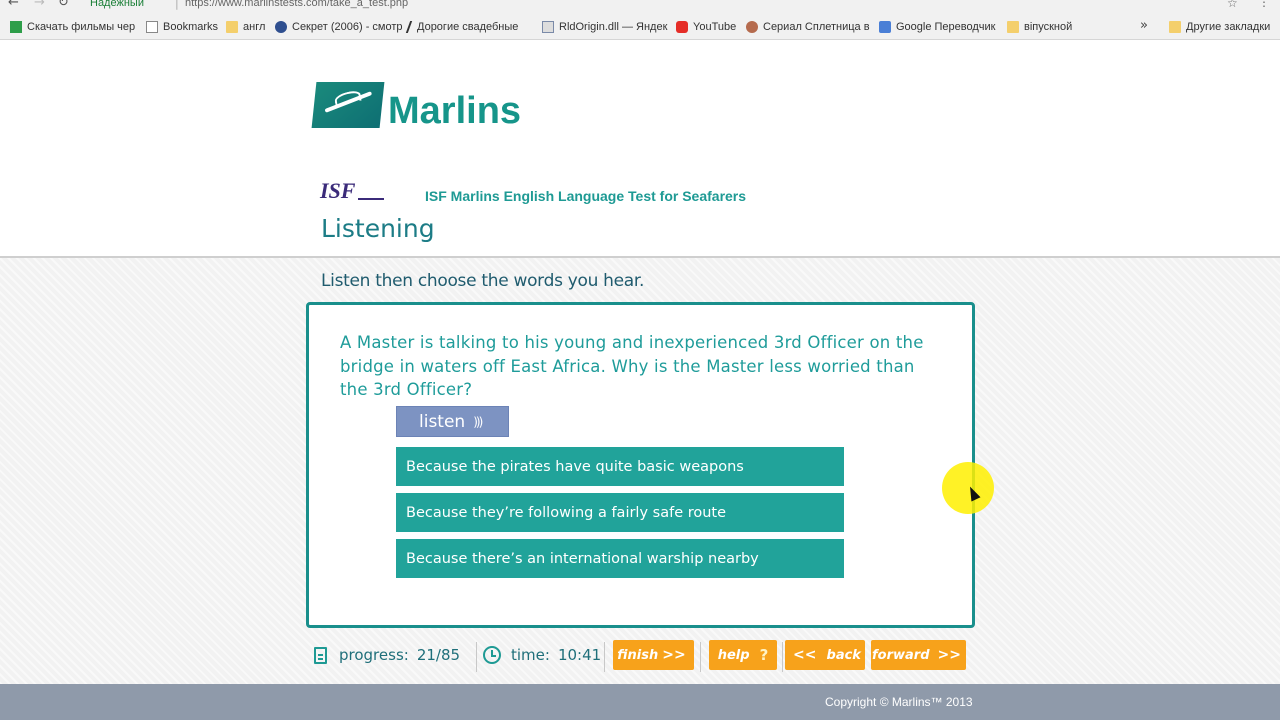  I want to click on face-icon, so click(752, 27).